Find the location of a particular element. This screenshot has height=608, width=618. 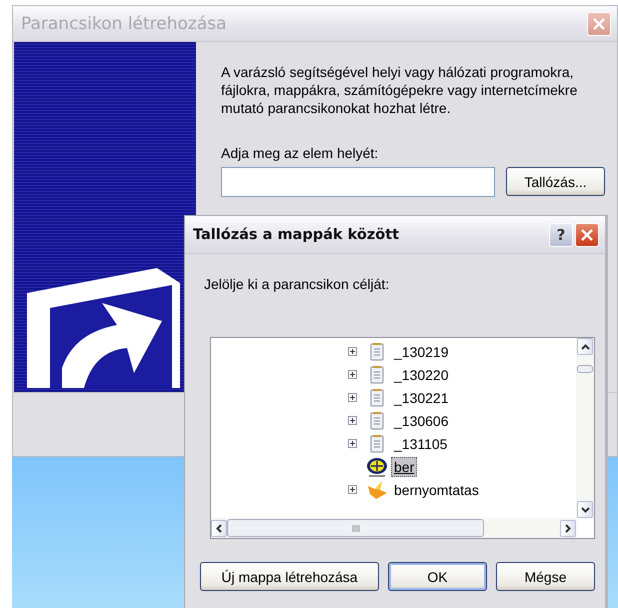

tree-item: _130606 is located at coordinates (421, 420).